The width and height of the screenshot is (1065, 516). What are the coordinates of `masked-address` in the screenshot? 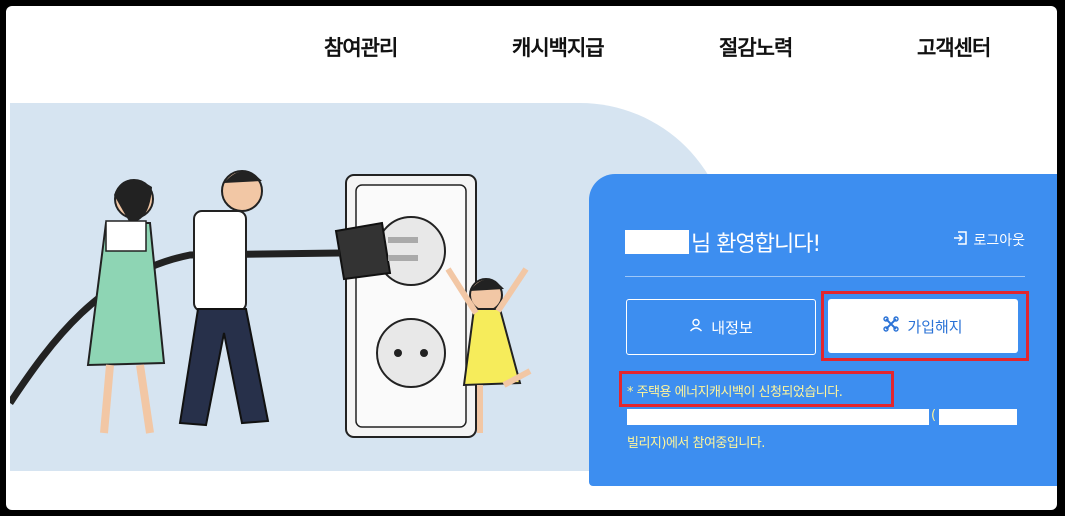 It's located at (778, 417).